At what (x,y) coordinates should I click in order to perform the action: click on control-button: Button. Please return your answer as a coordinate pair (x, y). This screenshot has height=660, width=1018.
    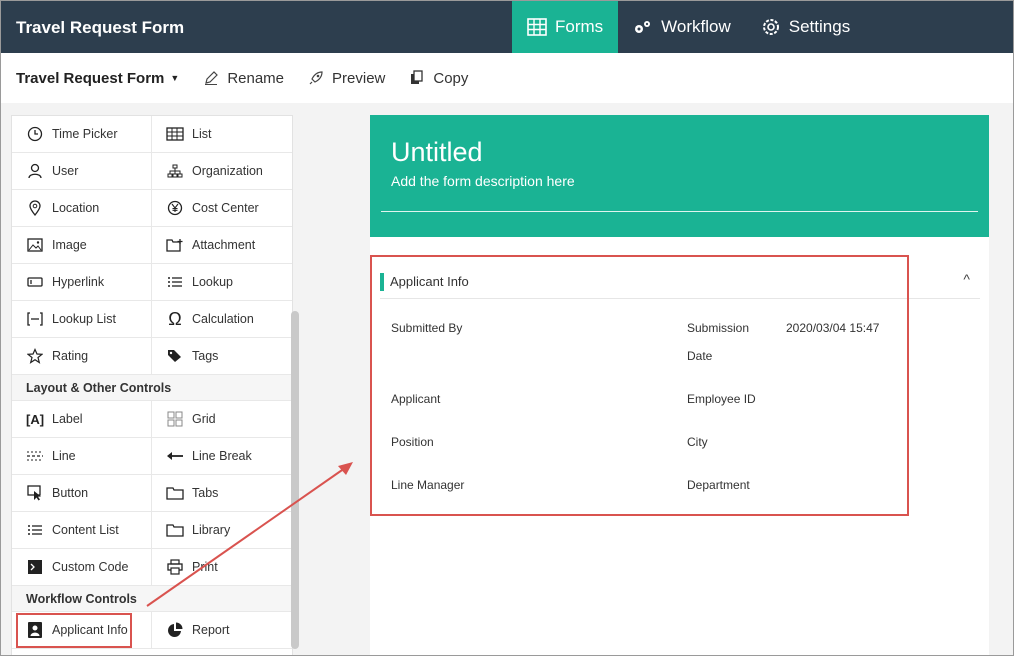
    Looking at the image, I should click on (82, 493).